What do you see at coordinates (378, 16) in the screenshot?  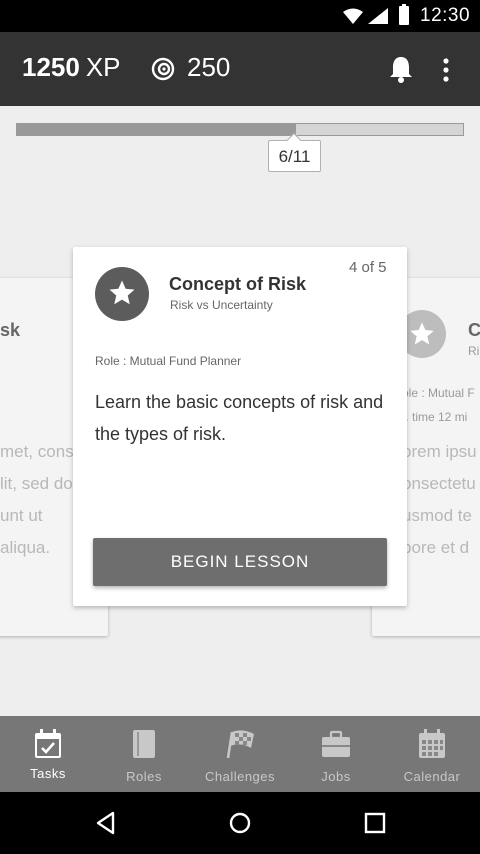 I see `signal-icon` at bounding box center [378, 16].